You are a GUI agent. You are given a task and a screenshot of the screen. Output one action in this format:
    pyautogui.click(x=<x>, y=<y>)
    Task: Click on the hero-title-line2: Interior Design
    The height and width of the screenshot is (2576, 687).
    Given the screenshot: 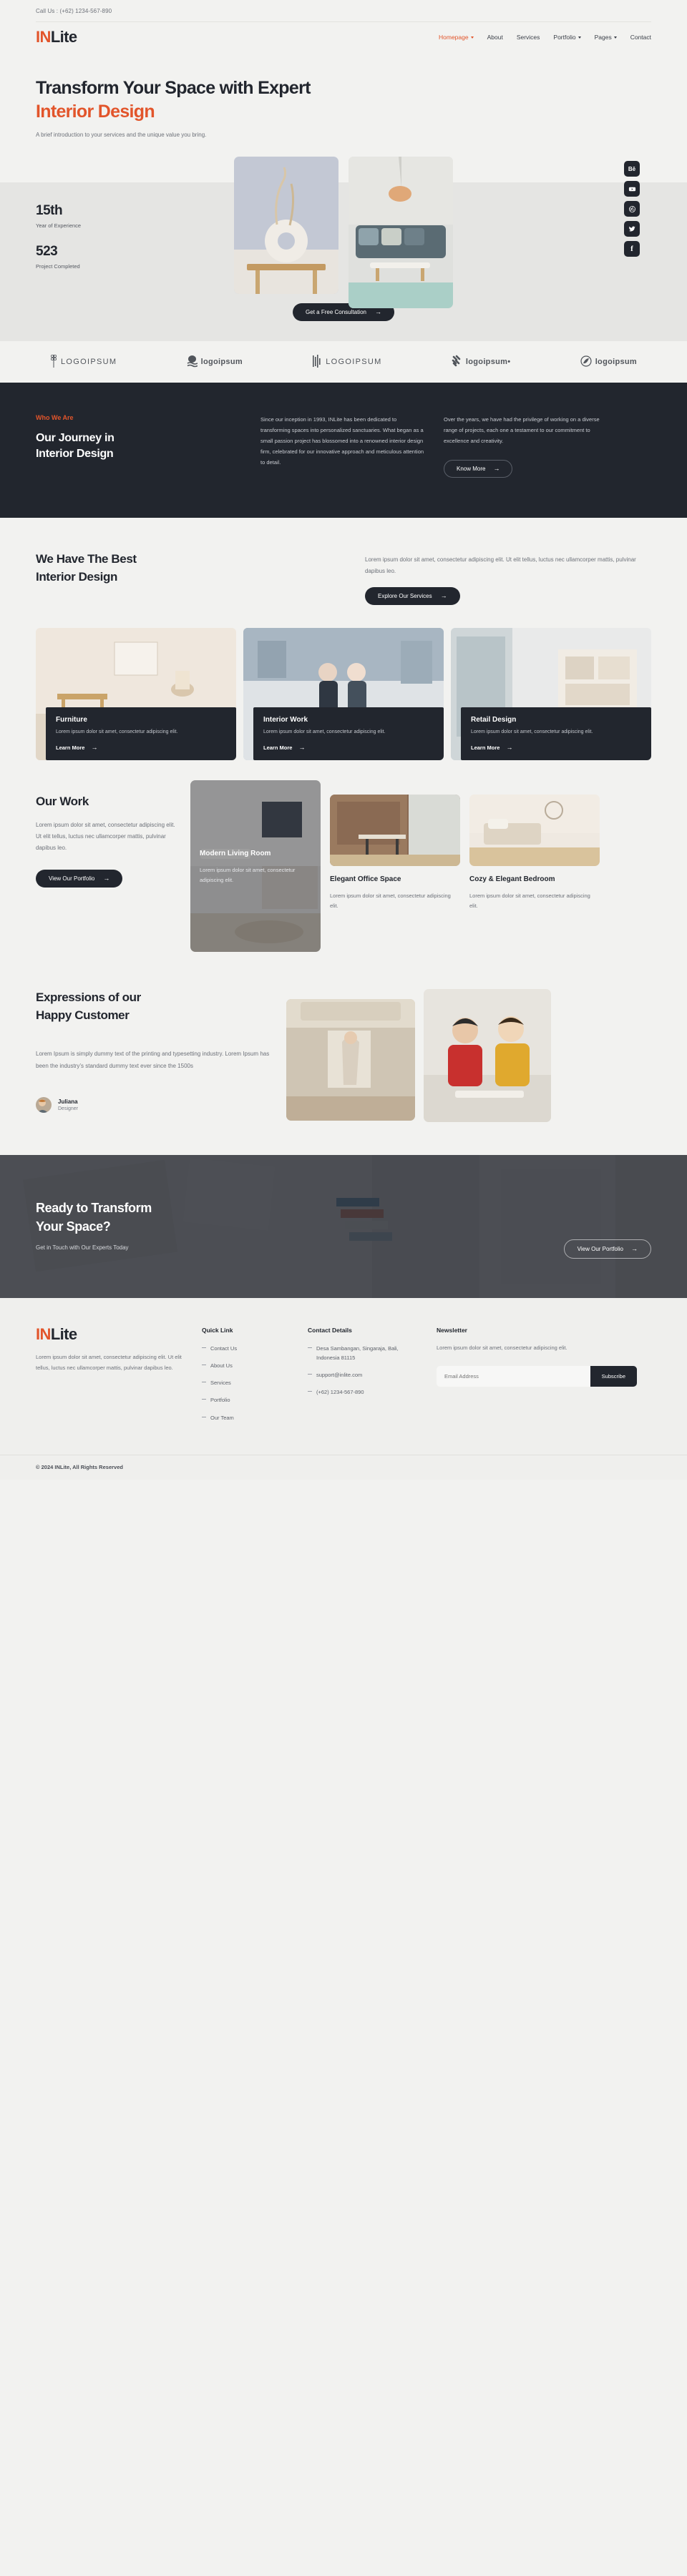 What is the action you would take?
    pyautogui.click(x=95, y=112)
    